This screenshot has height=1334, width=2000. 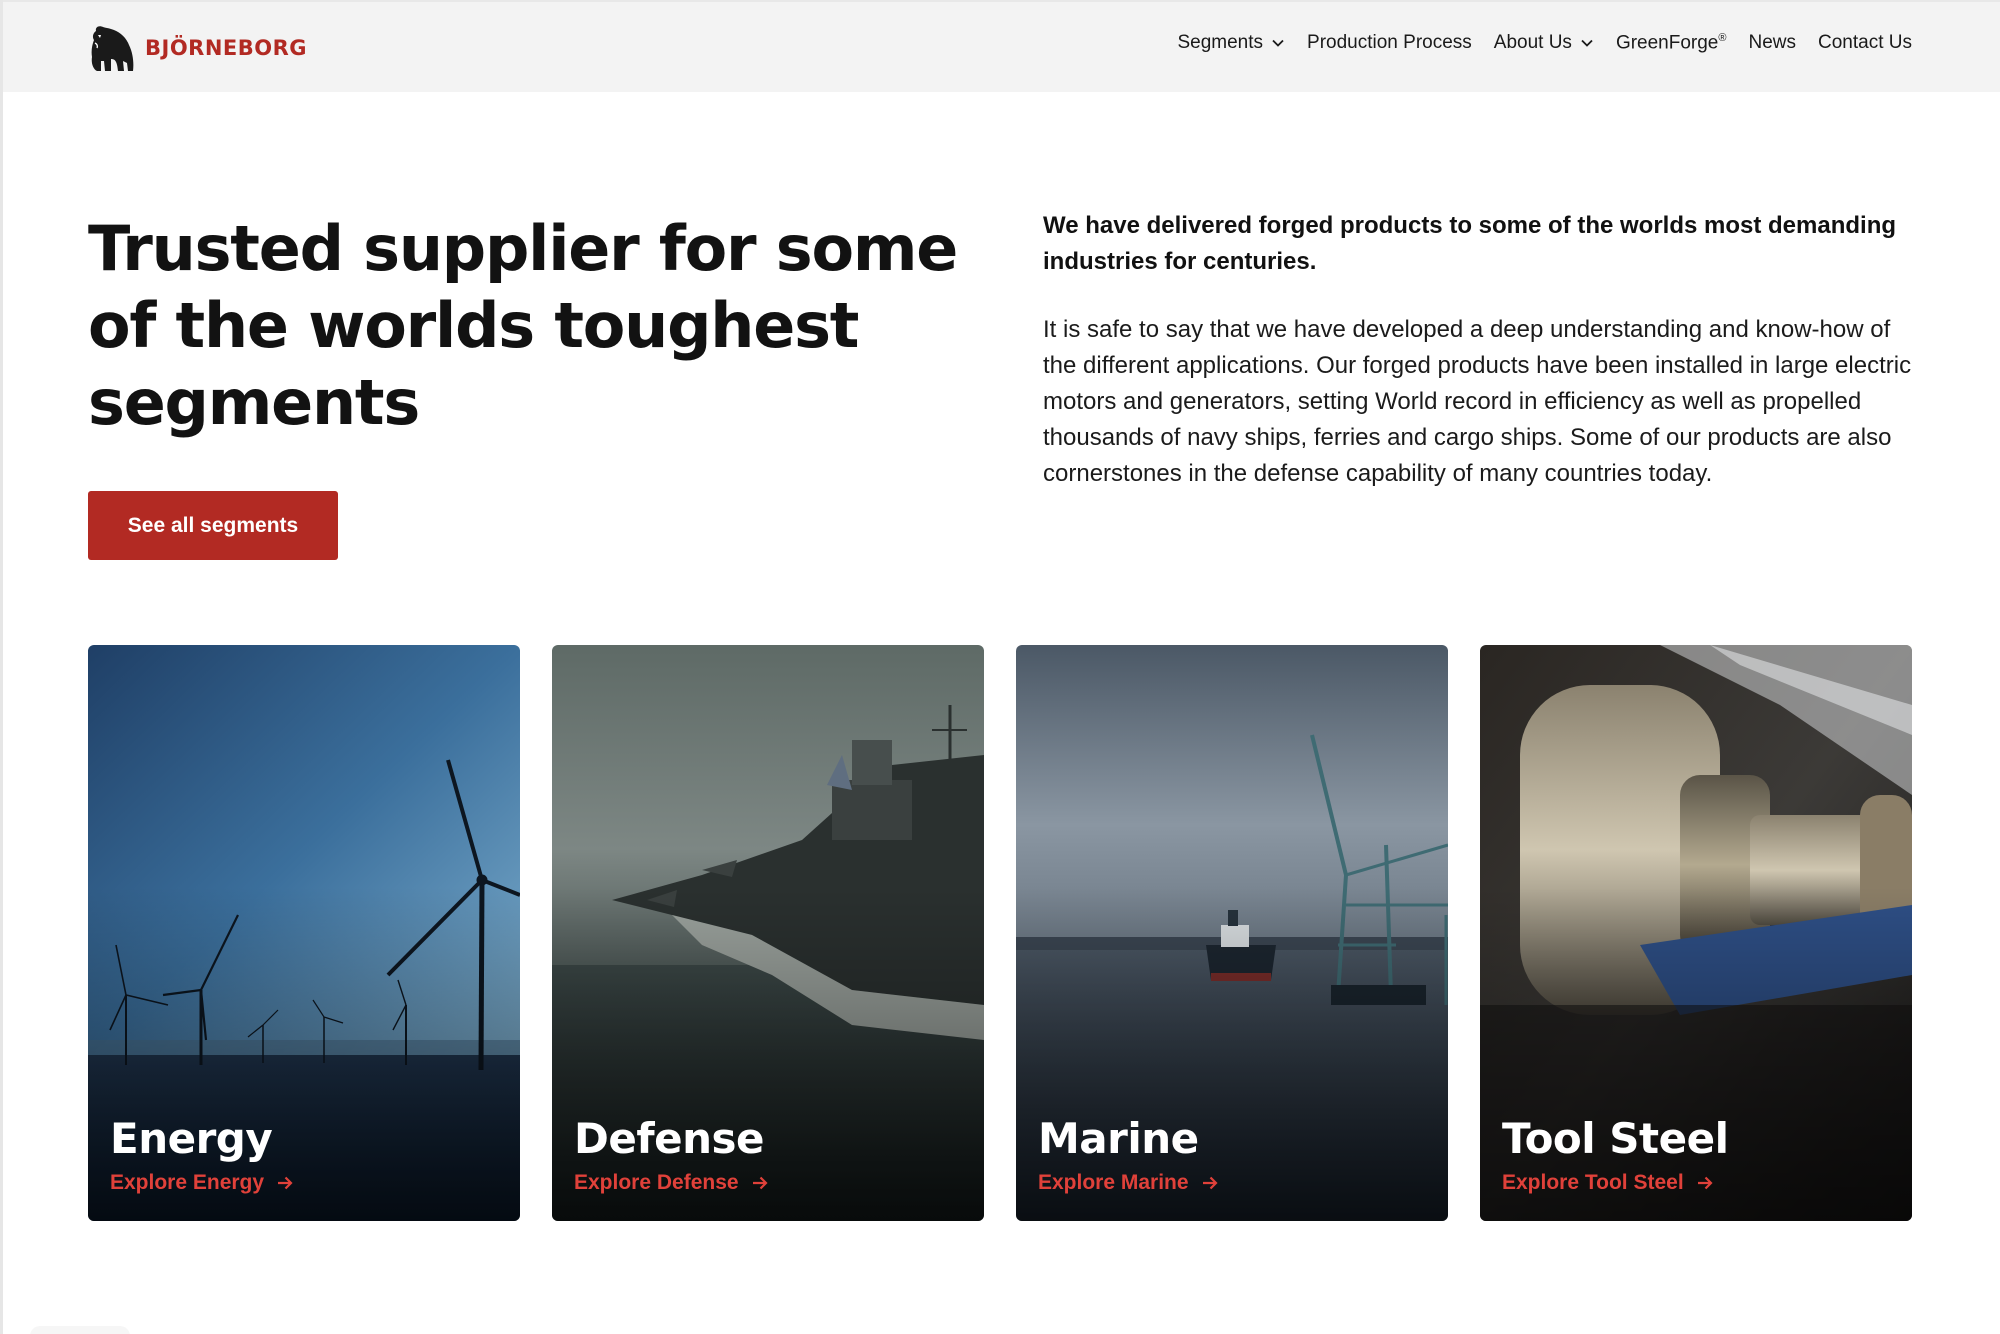 I want to click on segment-link-label: Explore Defense, so click(x=656, y=1182).